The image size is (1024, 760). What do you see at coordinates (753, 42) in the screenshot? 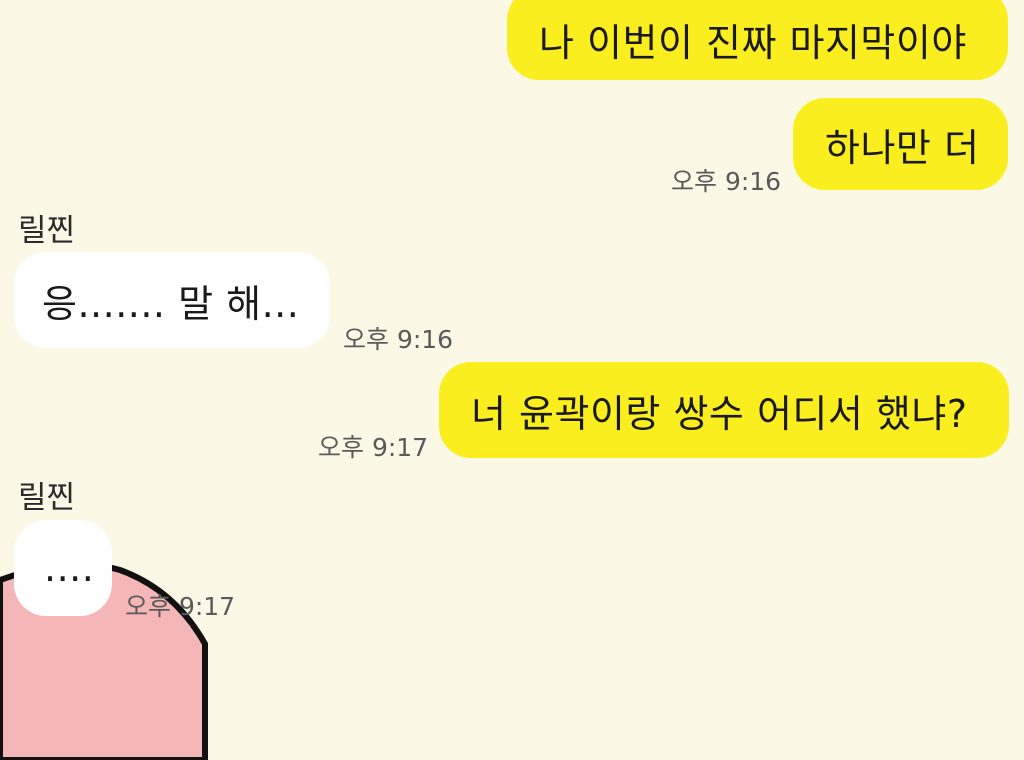
I see `message-text: 나 이번이 진짜 마지막이야` at bounding box center [753, 42].